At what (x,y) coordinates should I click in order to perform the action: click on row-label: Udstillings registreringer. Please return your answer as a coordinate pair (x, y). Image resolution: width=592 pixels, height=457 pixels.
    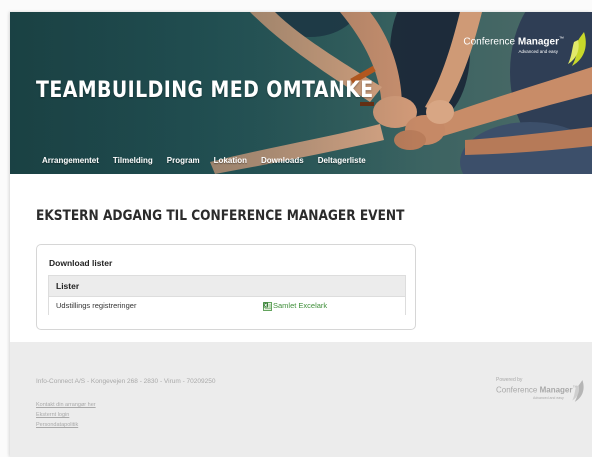
    Looking at the image, I should click on (96, 305).